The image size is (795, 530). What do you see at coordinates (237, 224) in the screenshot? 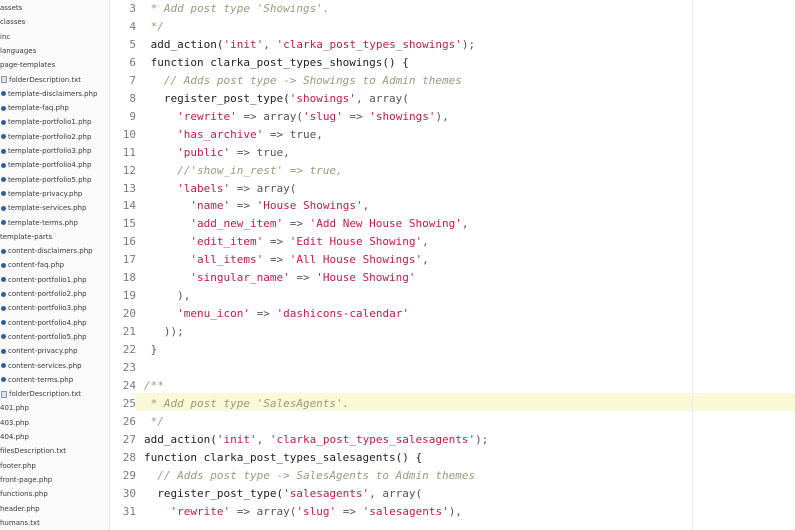
I see `code-token: 'add_new_item'` at bounding box center [237, 224].